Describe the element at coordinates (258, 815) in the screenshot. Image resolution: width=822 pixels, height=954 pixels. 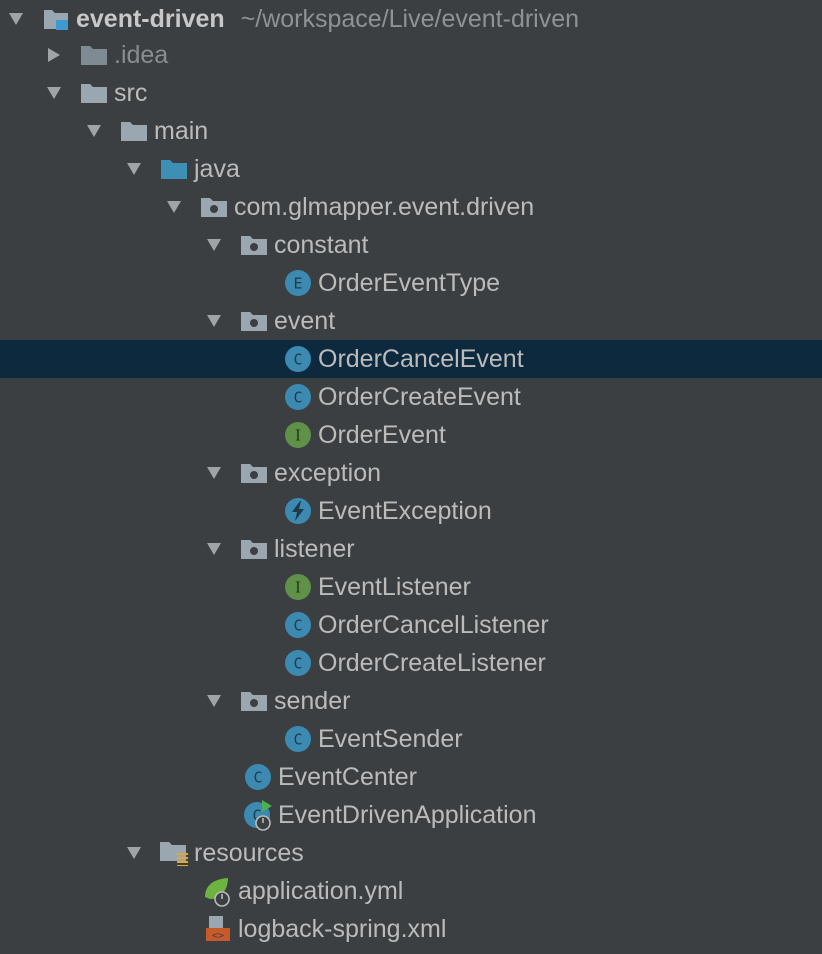
I see `spring-boot-application-icon: C` at that location.